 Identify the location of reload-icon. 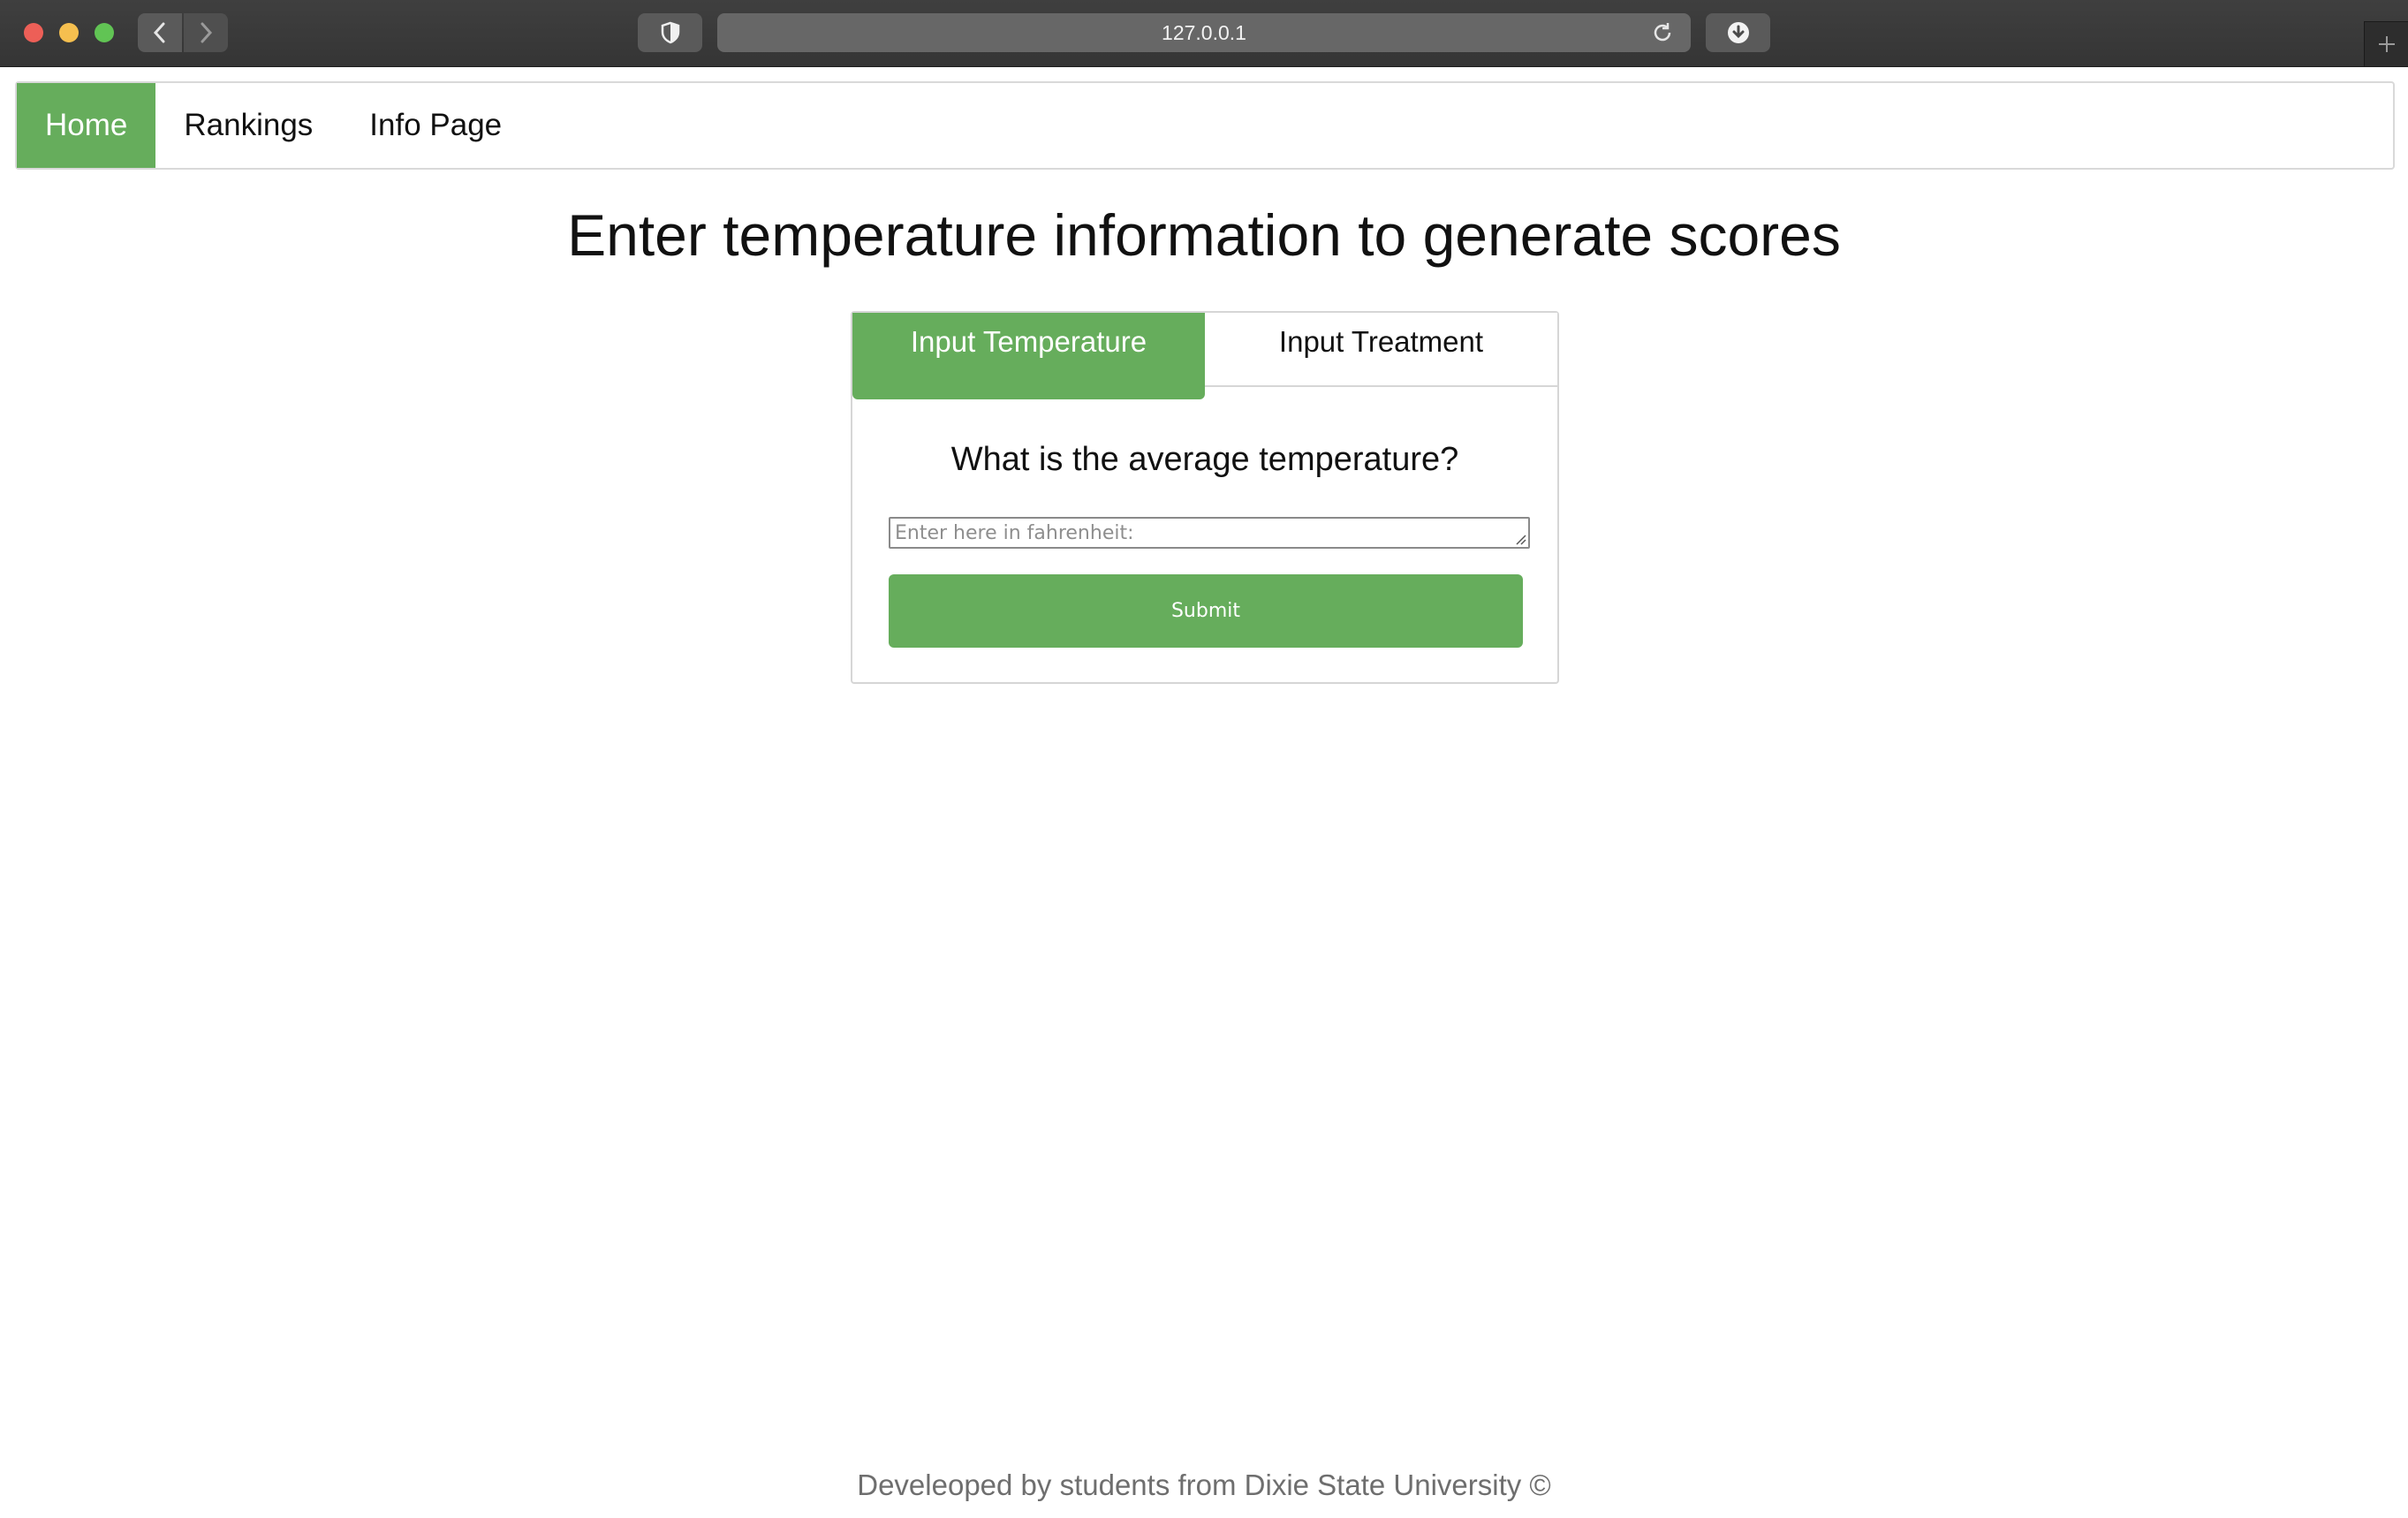
(1662, 32).